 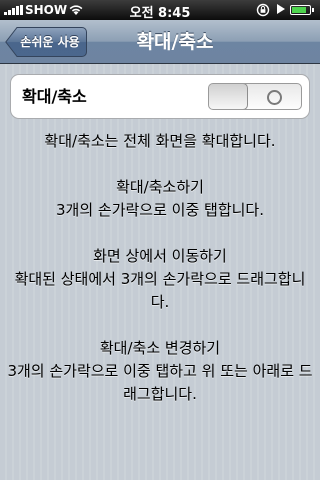 I want to click on play-icon, so click(x=281, y=9).